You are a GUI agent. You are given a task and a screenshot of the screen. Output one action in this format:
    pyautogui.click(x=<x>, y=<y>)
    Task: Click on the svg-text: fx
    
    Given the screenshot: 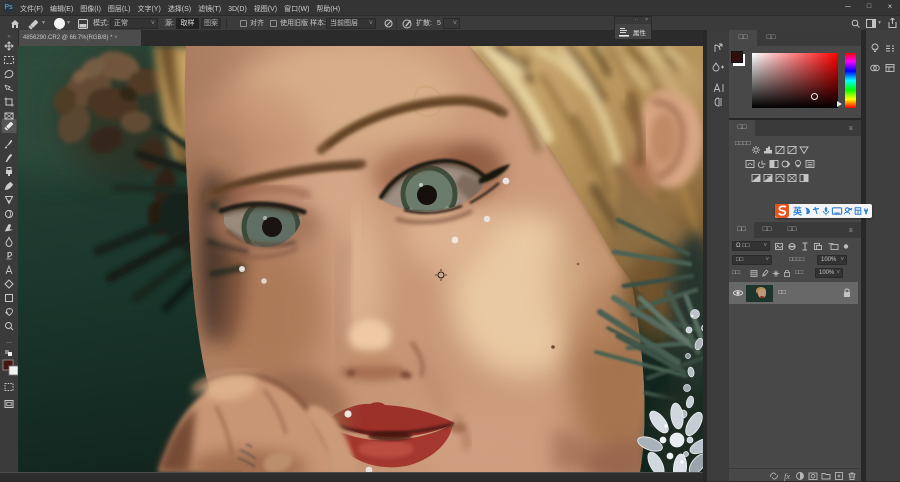 What is the action you would take?
    pyautogui.click(x=787, y=476)
    